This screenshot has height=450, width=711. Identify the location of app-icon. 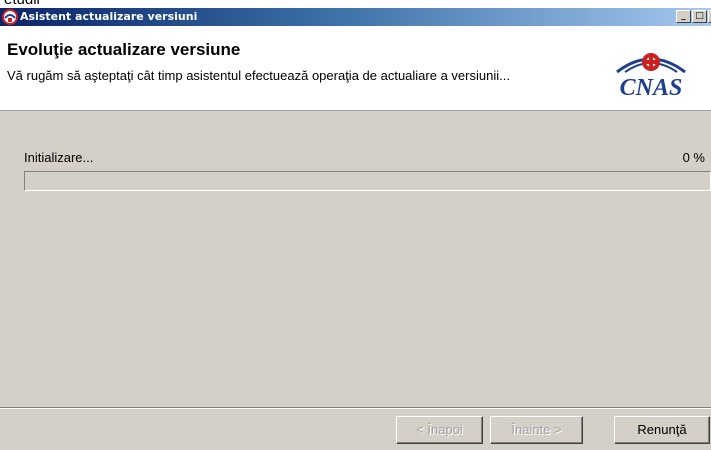
(10, 17).